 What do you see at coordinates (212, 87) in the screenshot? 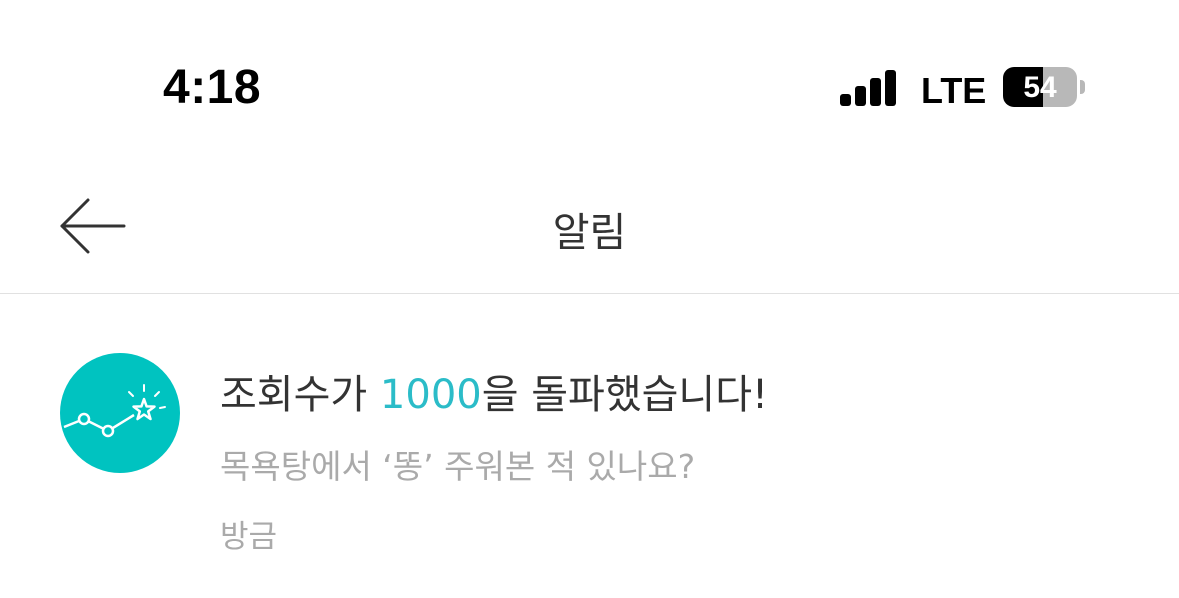
I see `status-time: 4:18` at bounding box center [212, 87].